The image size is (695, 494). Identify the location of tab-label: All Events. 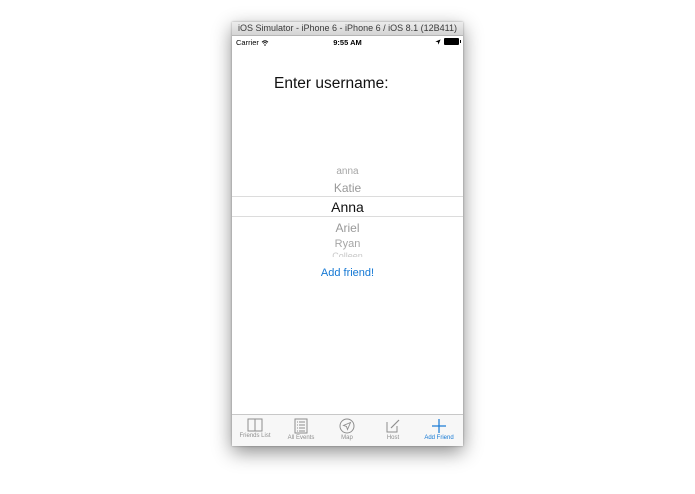
(301, 438).